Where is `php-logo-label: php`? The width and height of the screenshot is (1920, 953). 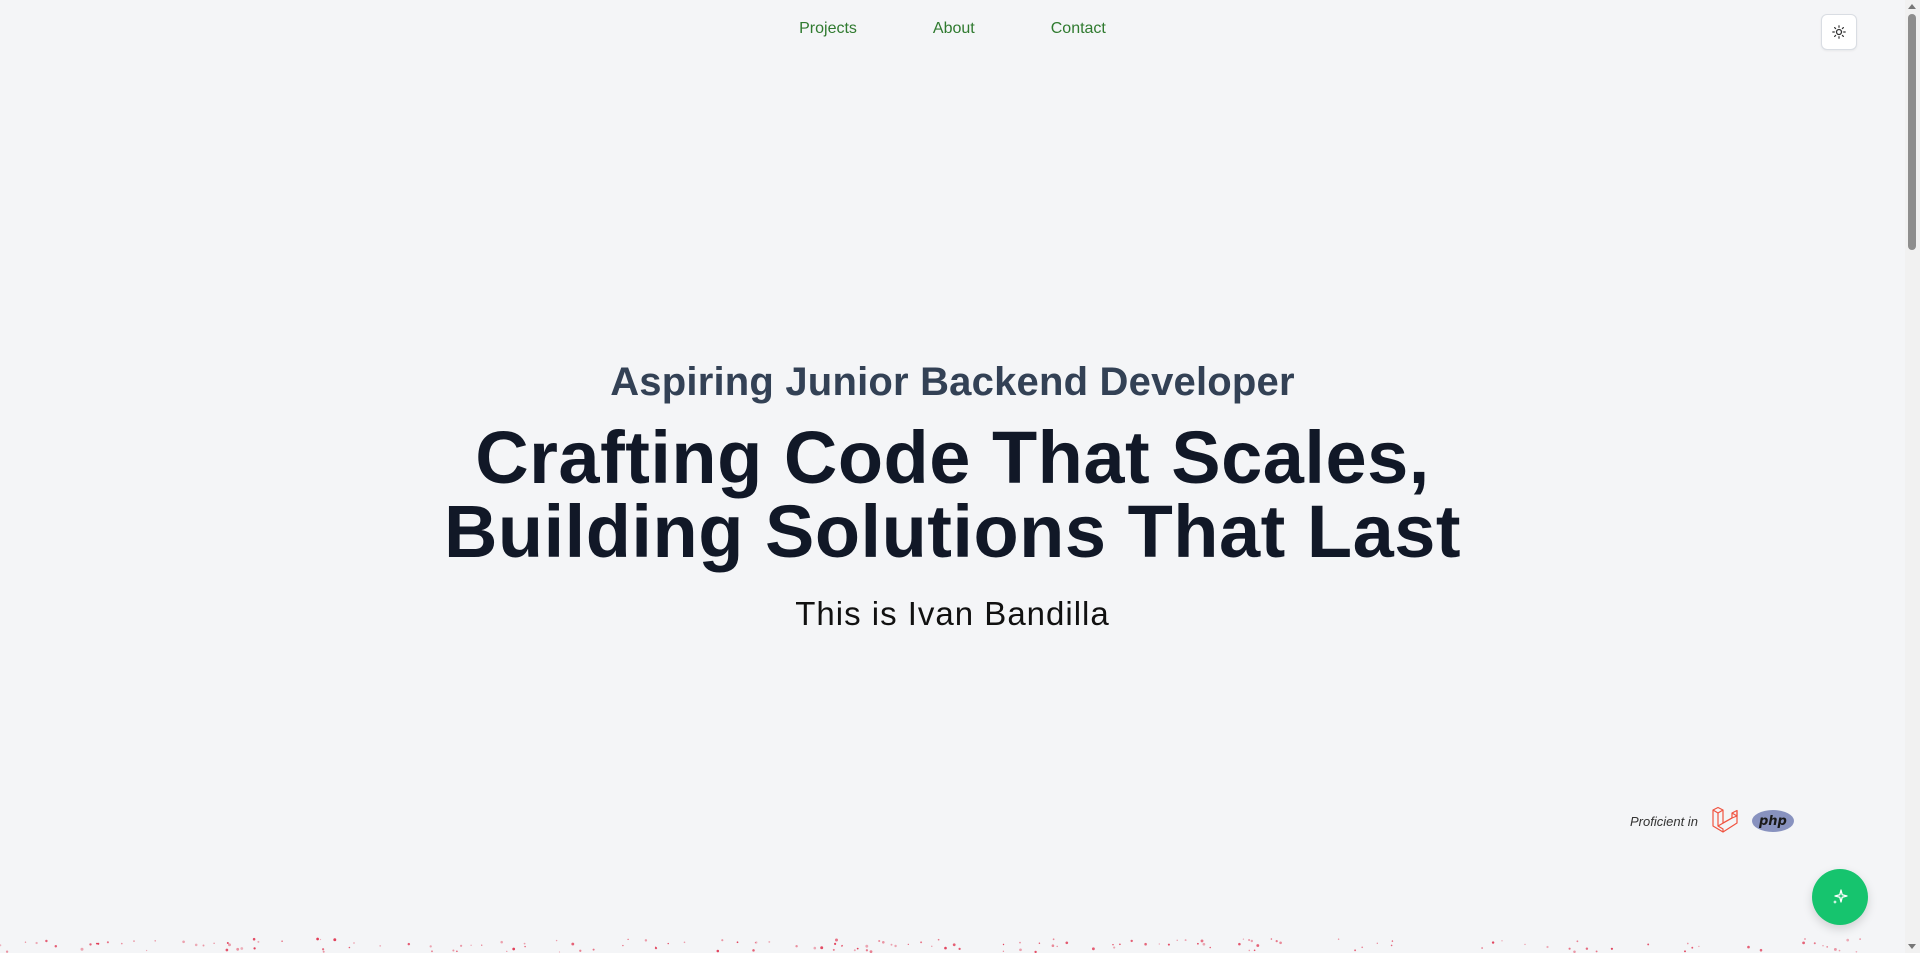
php-logo-label: php is located at coordinates (1772, 821).